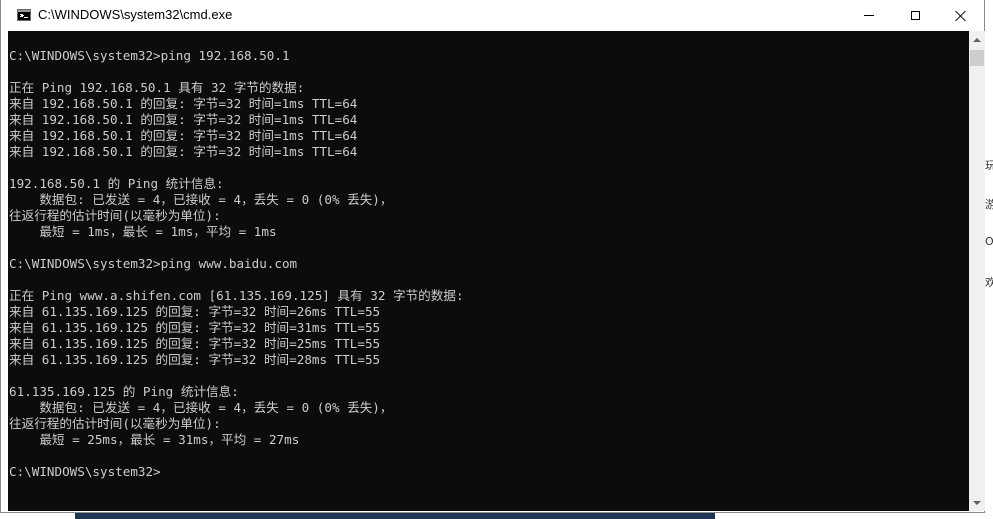 This screenshot has width=993, height=519. Describe the element at coordinates (989, 165) in the screenshot. I see `background-text-fragment: 玩` at that location.